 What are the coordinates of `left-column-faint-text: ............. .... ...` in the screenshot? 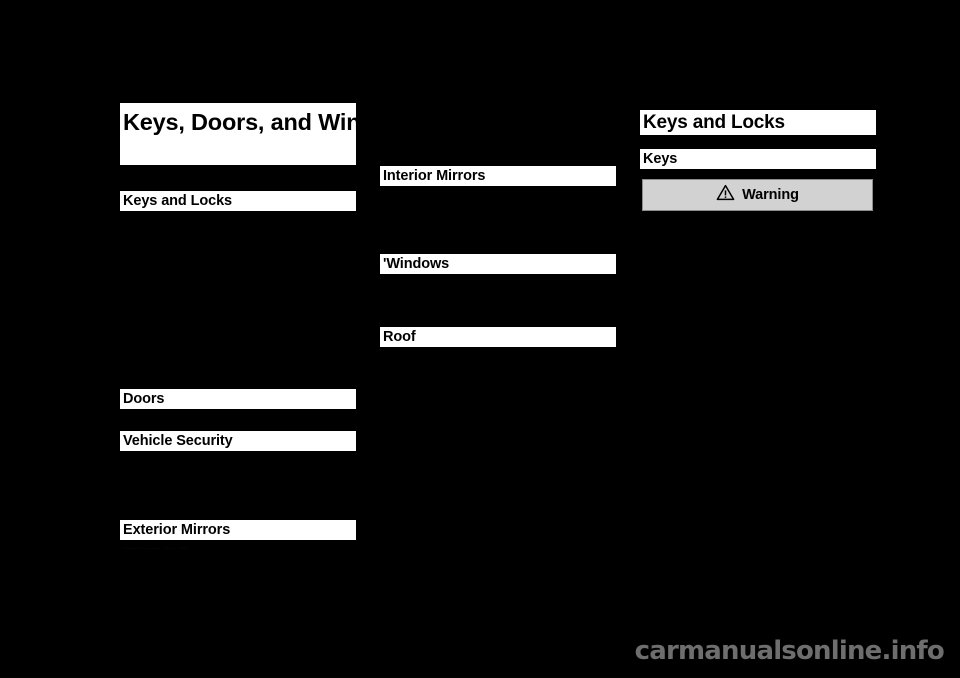 It's located at (155, 546).